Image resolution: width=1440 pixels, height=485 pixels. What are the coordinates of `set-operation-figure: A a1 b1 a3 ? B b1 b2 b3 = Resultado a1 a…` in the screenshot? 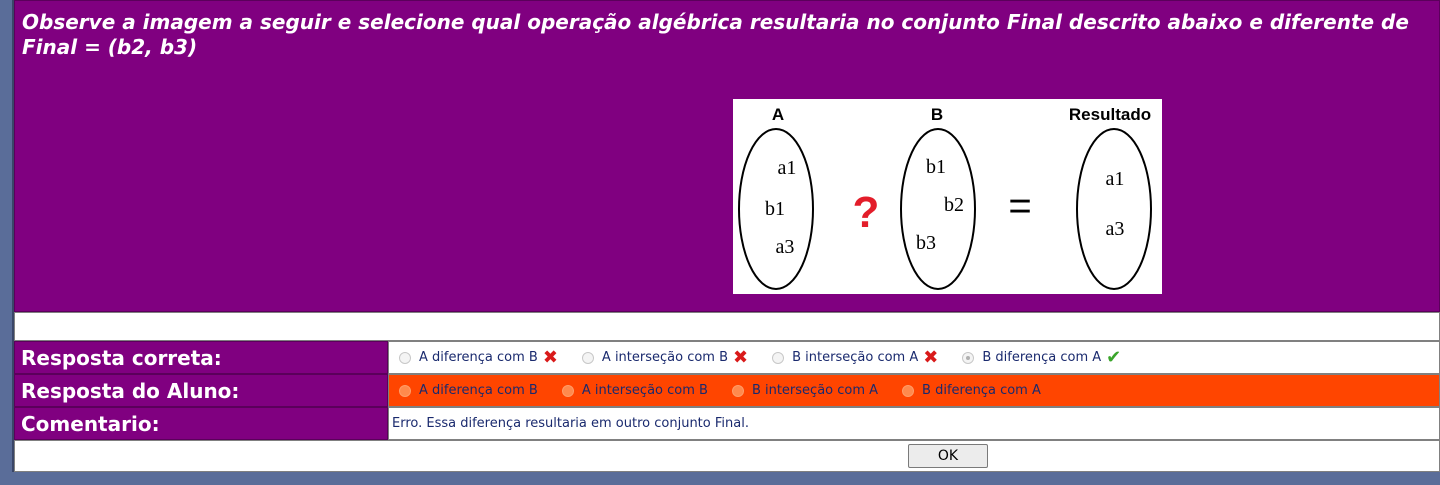 It's located at (947, 196).